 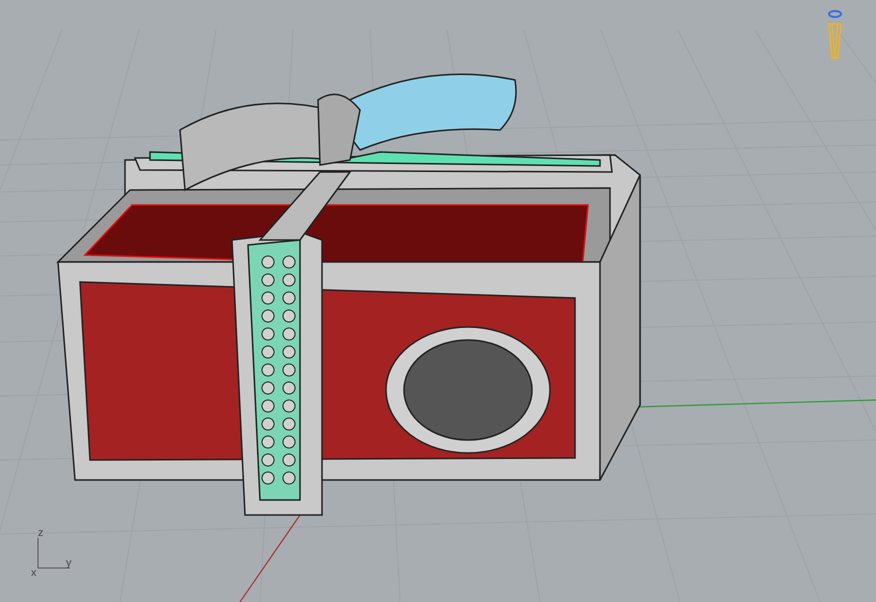 What do you see at coordinates (69, 563) in the screenshot?
I see `axis-label: y` at bounding box center [69, 563].